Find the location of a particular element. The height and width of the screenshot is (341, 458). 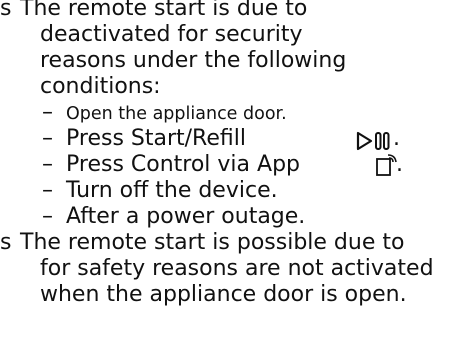

item-3-suffix: . is located at coordinates (399, 164).